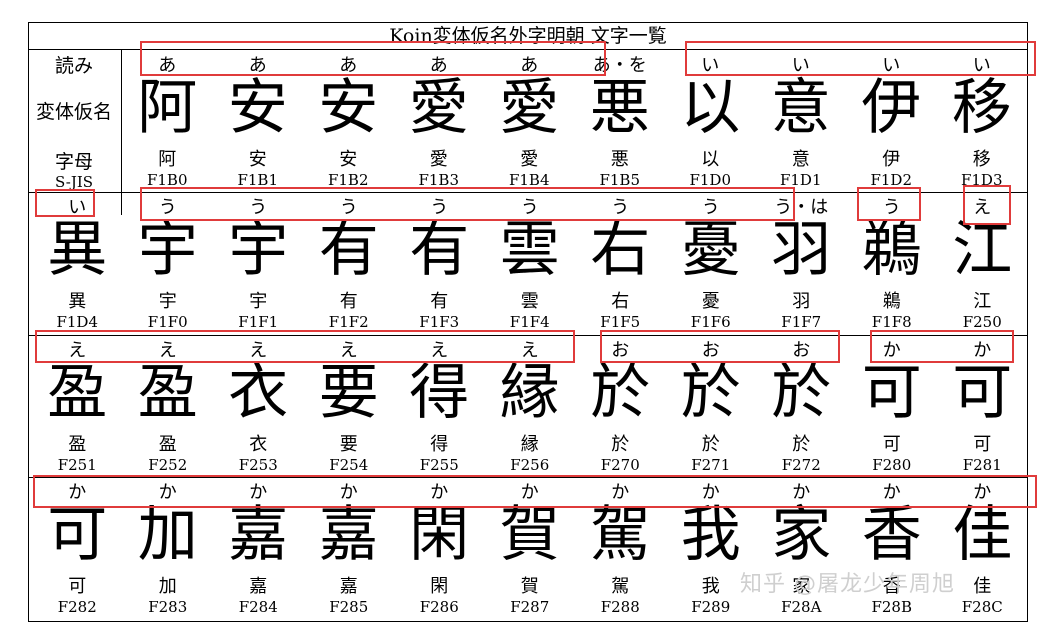 The image size is (1051, 624). Describe the element at coordinates (77, 250) in the screenshot. I see `variant-glyph: 異` at that location.